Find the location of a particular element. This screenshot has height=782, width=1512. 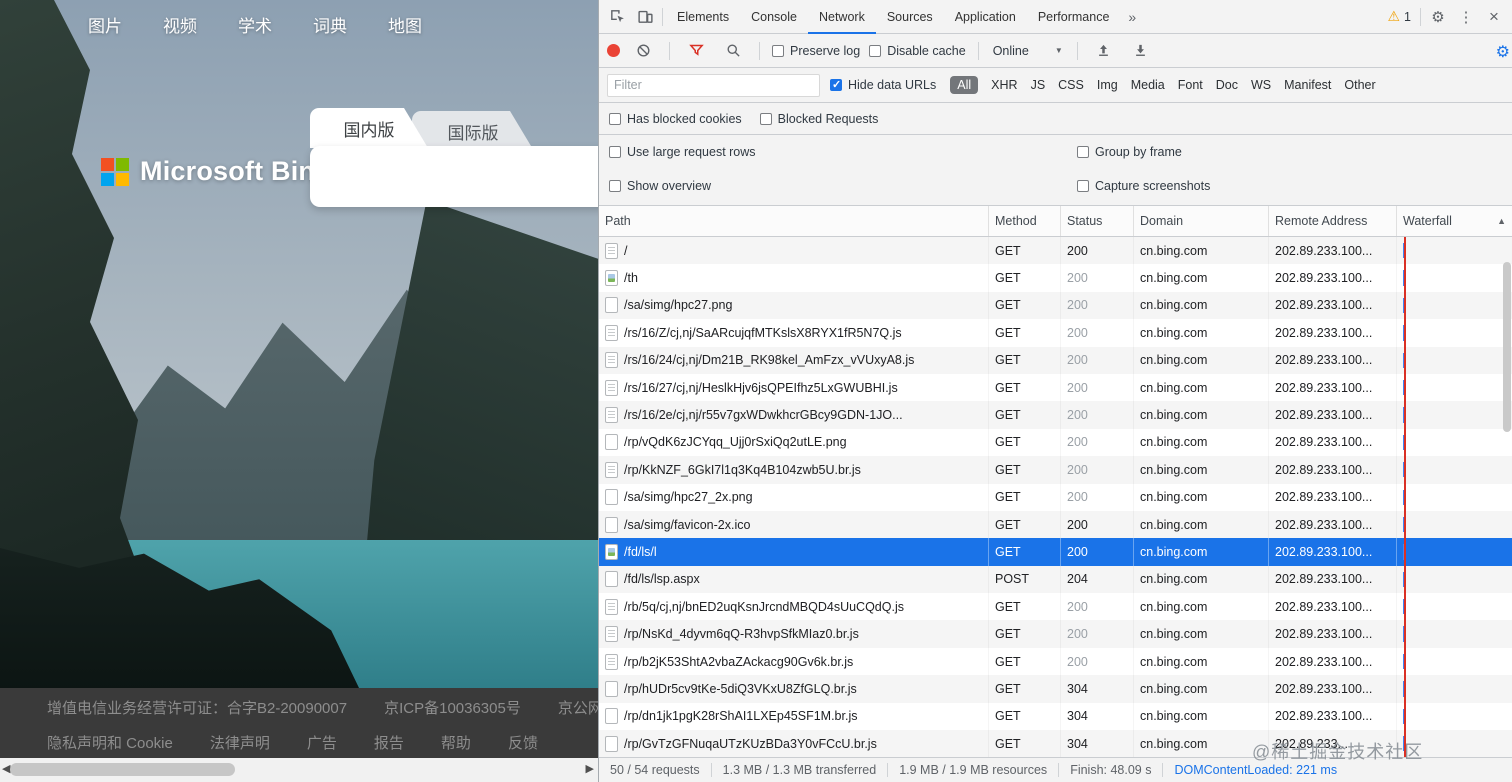

column-header-domain: Domain is located at coordinates (1201, 221).